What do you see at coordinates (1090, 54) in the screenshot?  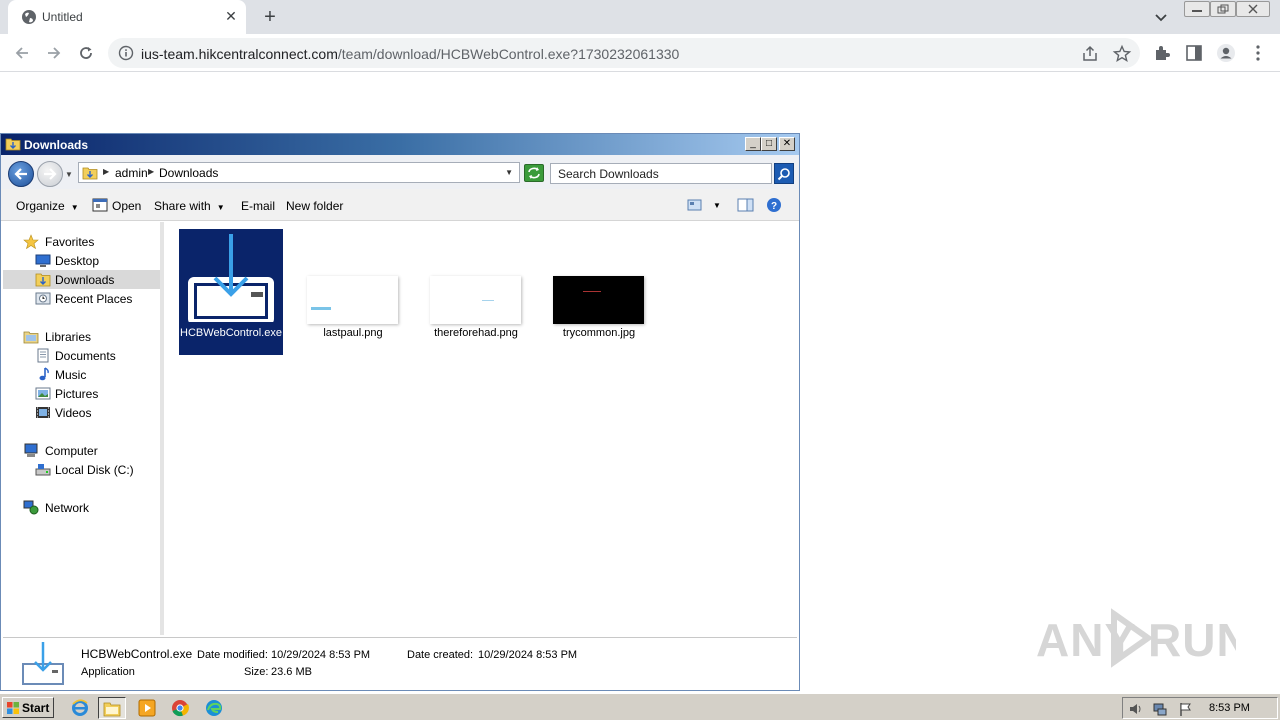 I see `share-icon` at bounding box center [1090, 54].